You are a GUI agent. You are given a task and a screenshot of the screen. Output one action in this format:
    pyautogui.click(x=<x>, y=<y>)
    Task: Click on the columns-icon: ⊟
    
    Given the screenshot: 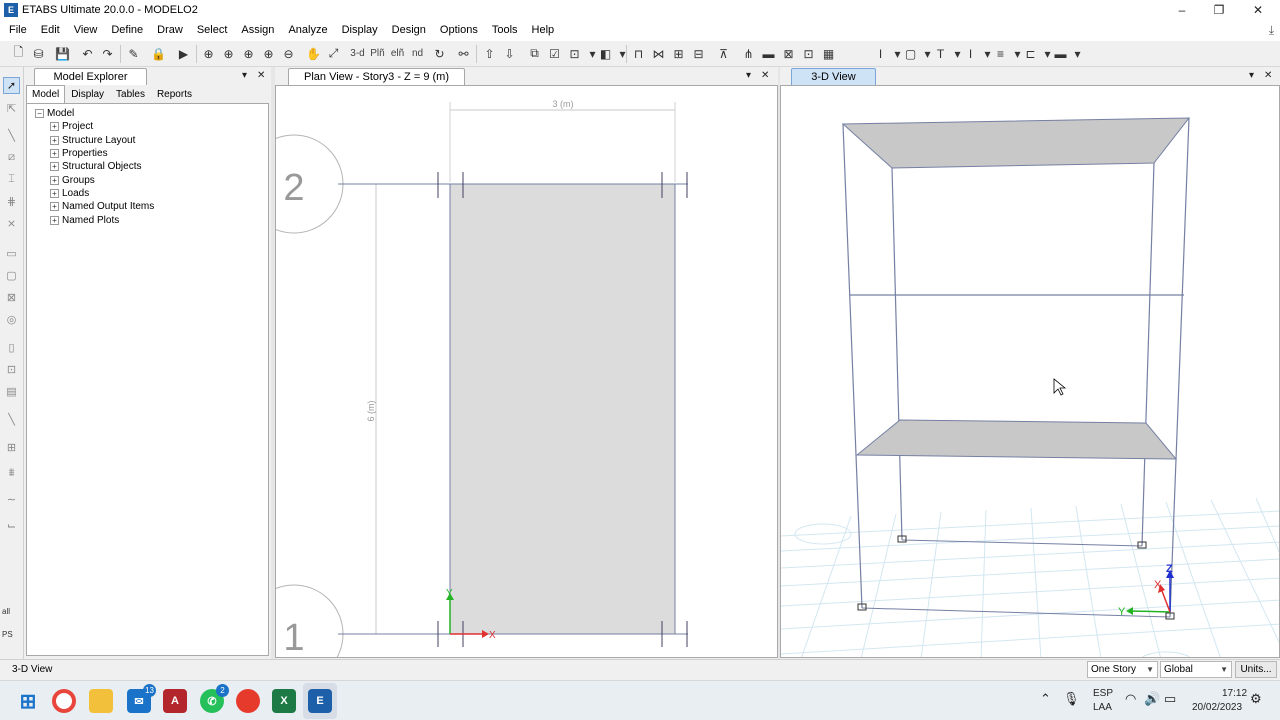 What is the action you would take?
    pyautogui.click(x=698, y=53)
    